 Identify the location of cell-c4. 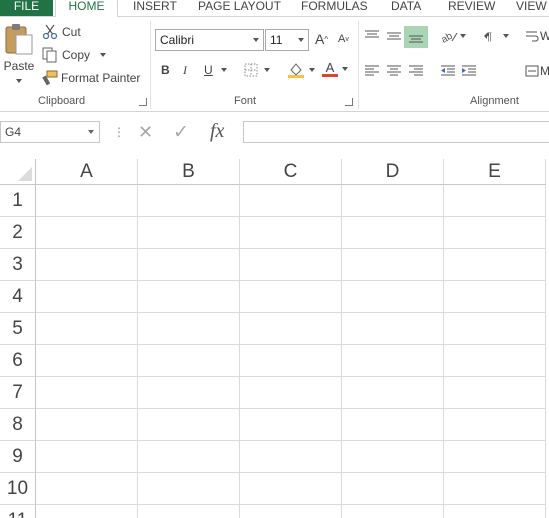
(291, 297).